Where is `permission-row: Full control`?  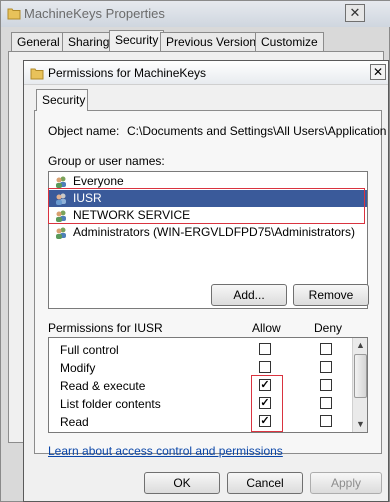
permission-row: Full control is located at coordinates (199, 350).